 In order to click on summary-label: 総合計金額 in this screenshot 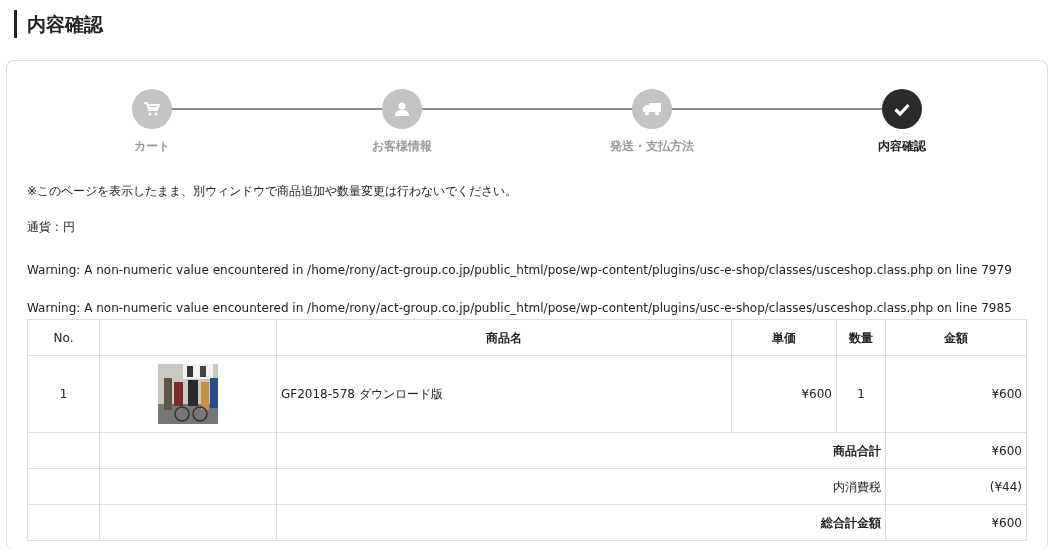, I will do `click(851, 522)`.